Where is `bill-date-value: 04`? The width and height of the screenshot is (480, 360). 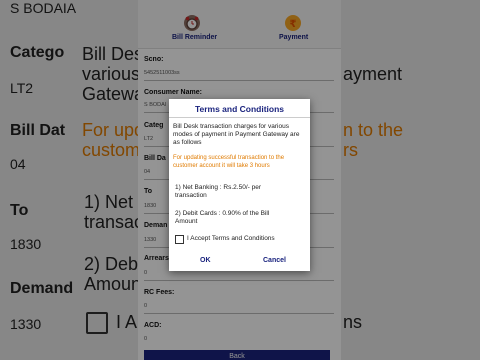 bill-date-value: 04 is located at coordinates (147, 172).